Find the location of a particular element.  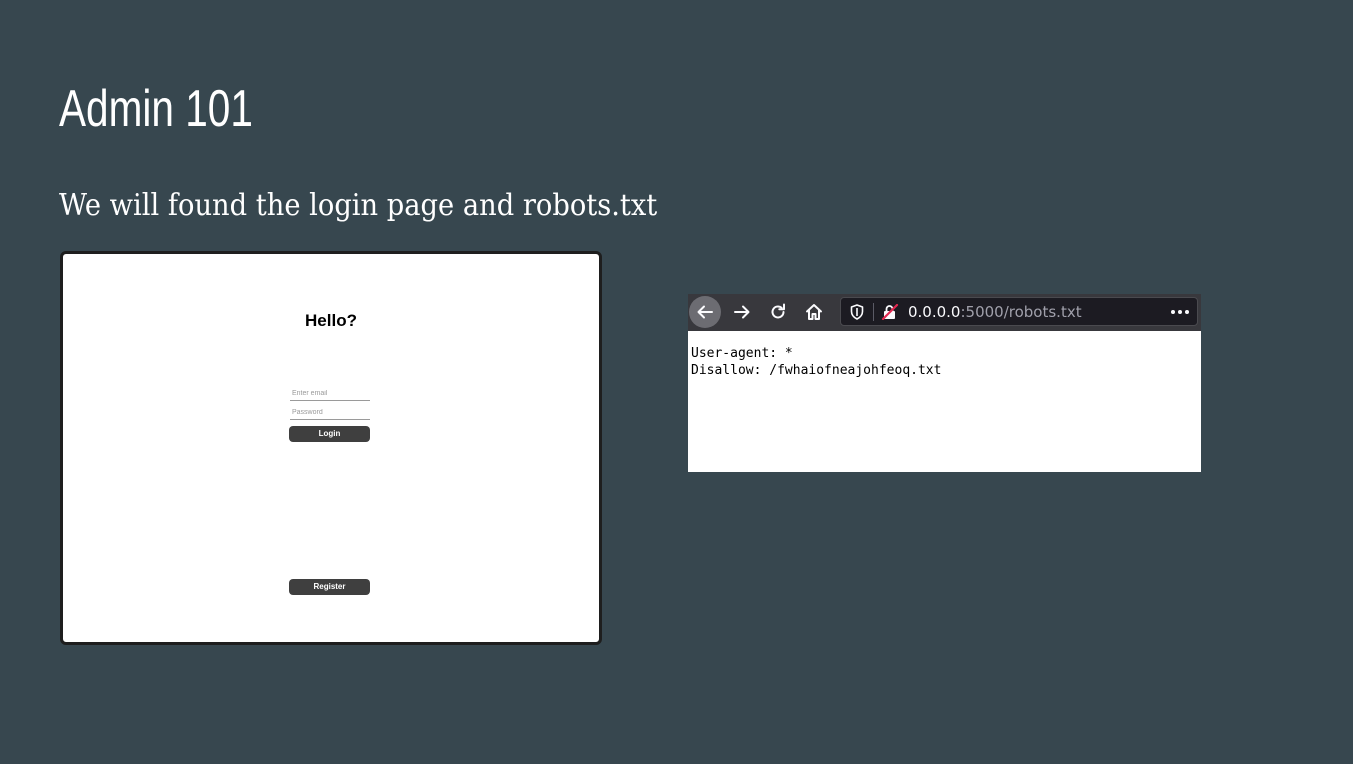

url-bar-divider is located at coordinates (873, 312).